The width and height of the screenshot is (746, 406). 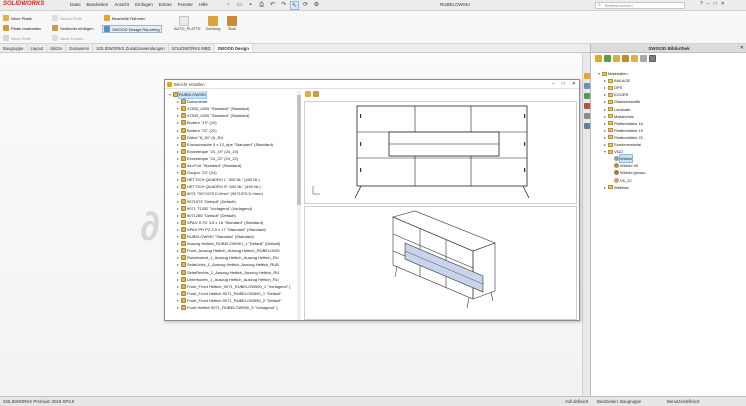 I want to click on library-folder-item: ▸ EGGER, so click(x=615, y=94).